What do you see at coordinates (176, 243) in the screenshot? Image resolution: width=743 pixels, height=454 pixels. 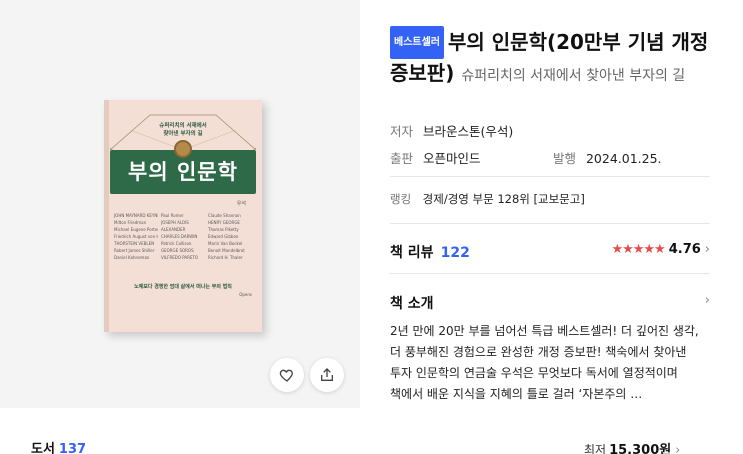 I see `cover-name: Patrick Collison` at bounding box center [176, 243].